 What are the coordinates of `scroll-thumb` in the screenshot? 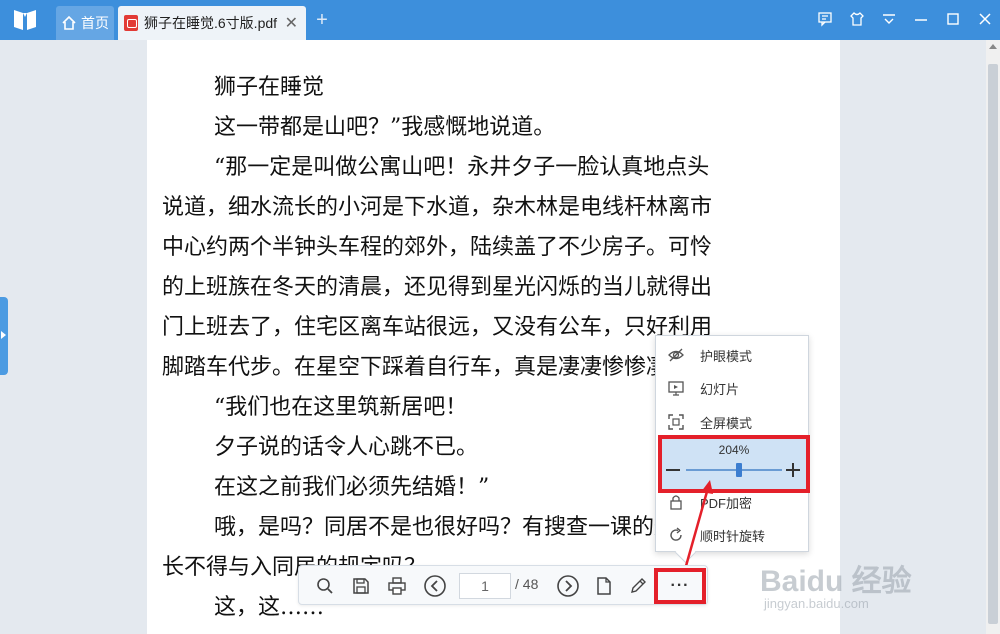 It's located at (993, 344).